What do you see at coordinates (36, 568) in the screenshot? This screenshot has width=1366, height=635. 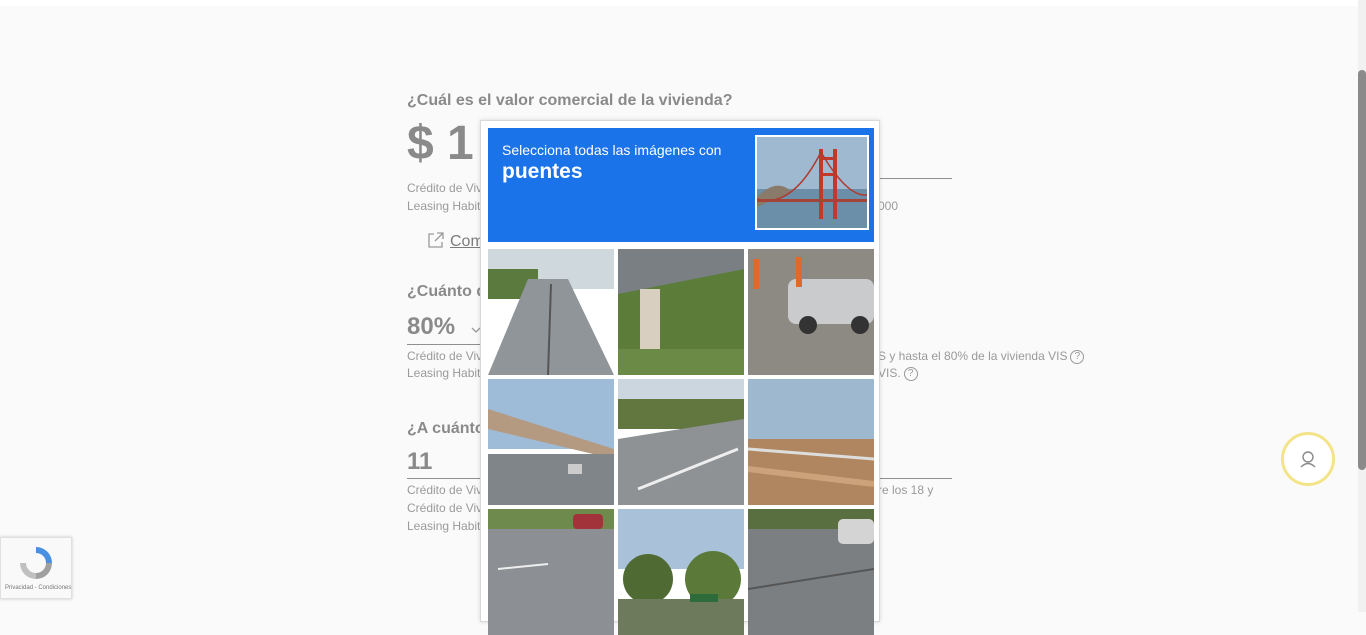 I see `recaptcha-badge: Privacidad - Condiciones` at bounding box center [36, 568].